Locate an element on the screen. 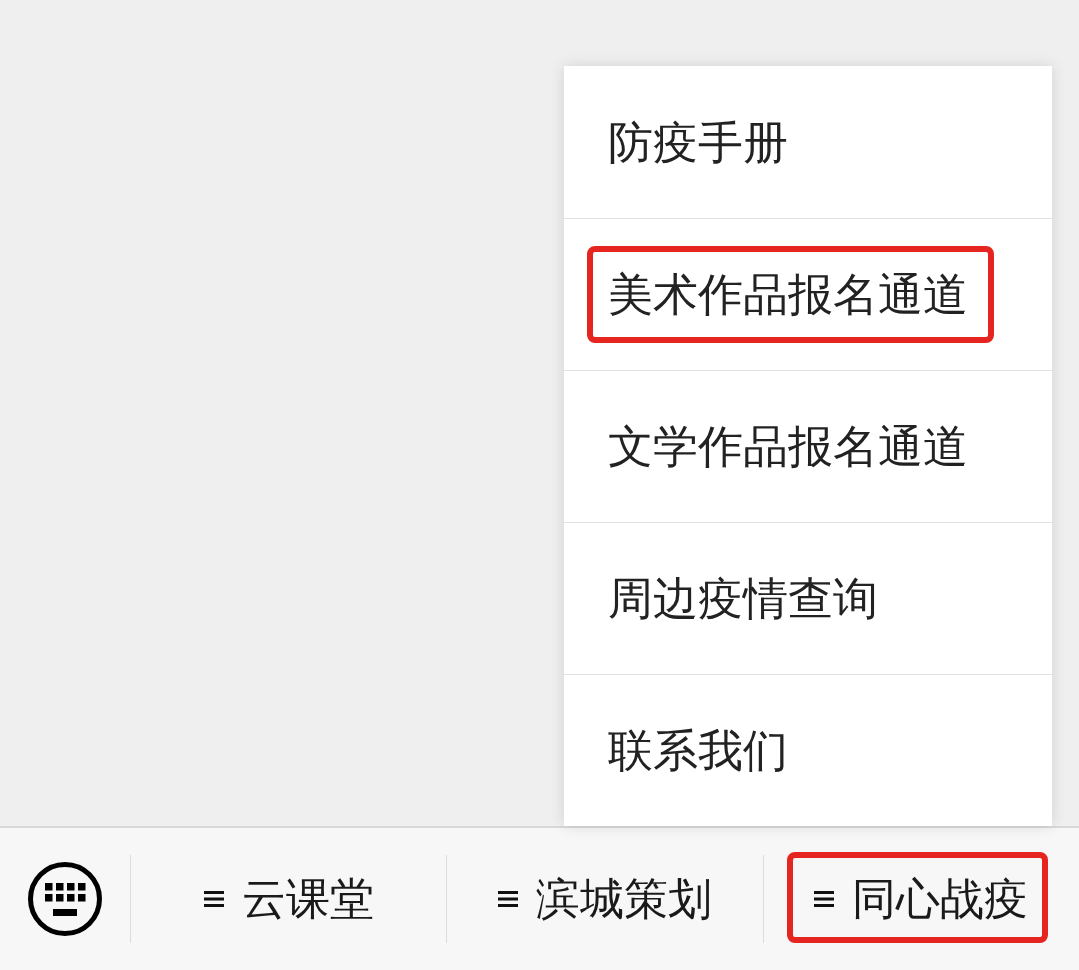 Image resolution: width=1079 pixels, height=970 pixels. menu-item: 文学作品报名通道 is located at coordinates (808, 446).